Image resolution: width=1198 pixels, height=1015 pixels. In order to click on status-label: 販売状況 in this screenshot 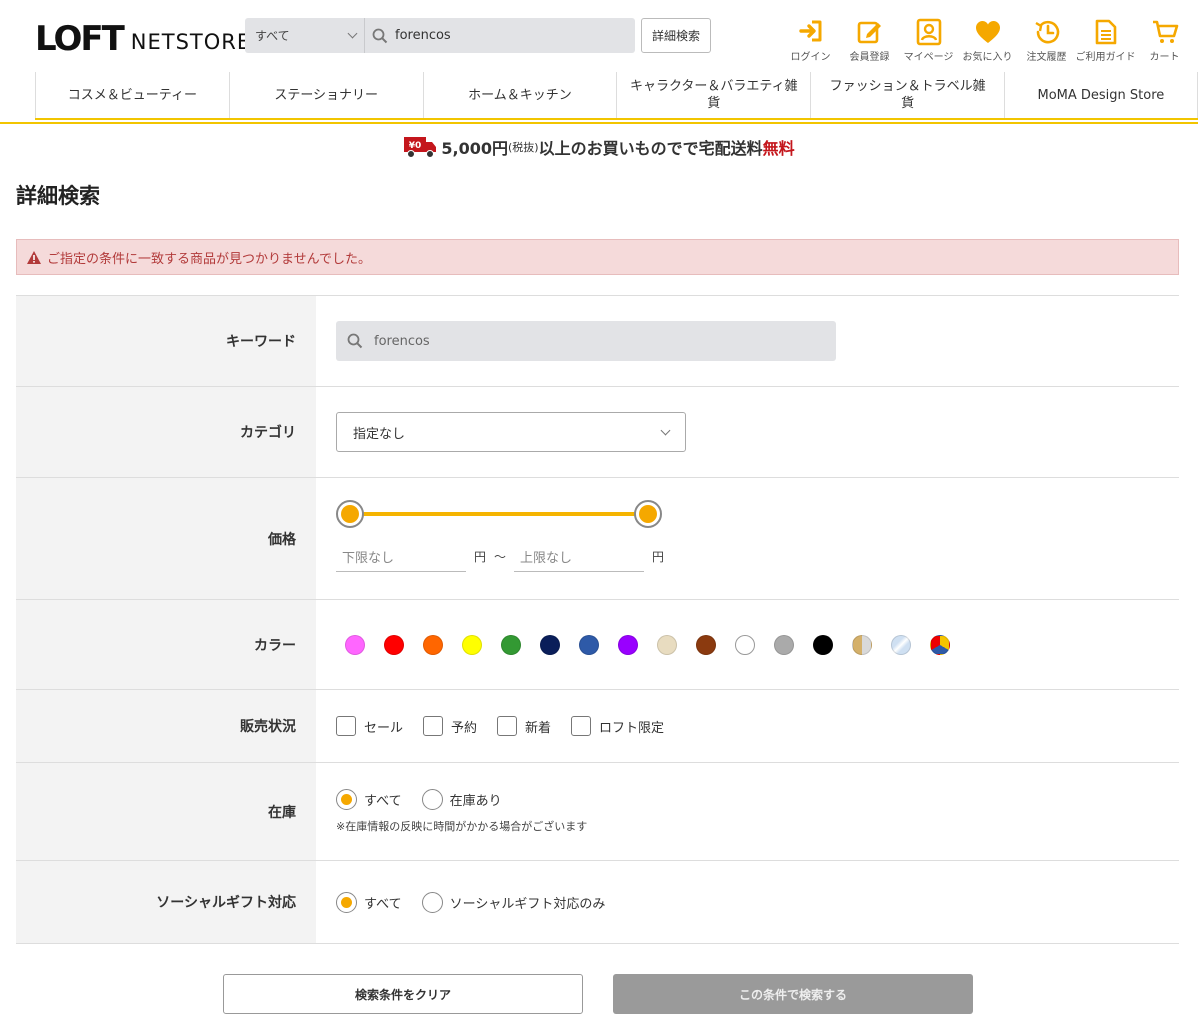, I will do `click(166, 726)`.